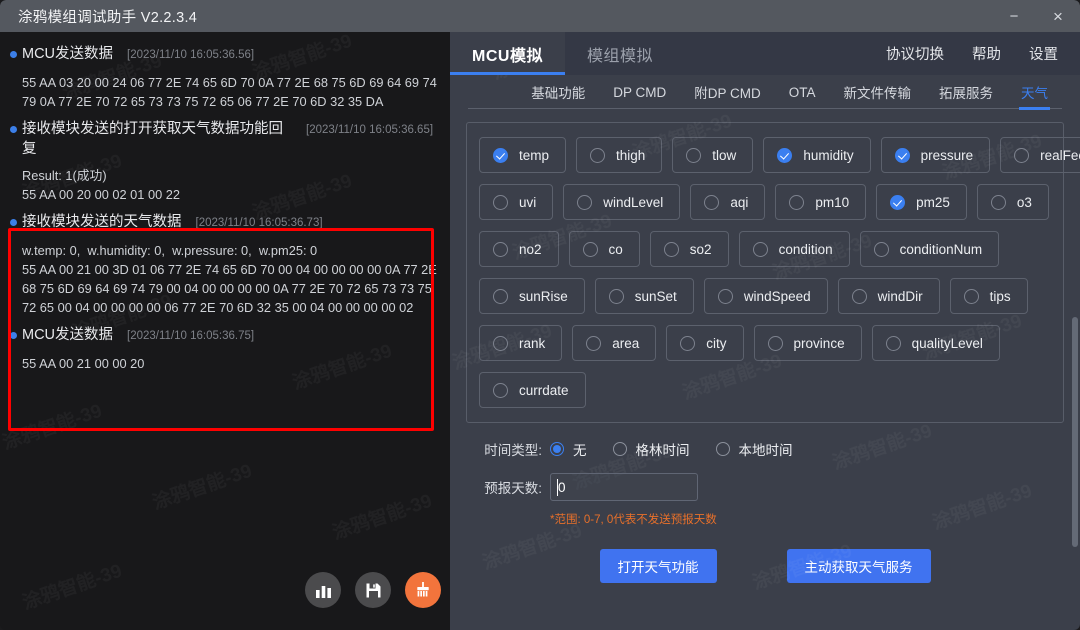  What do you see at coordinates (513, 450) in the screenshot?
I see `time-type-label: 时间类型:` at bounding box center [513, 450].